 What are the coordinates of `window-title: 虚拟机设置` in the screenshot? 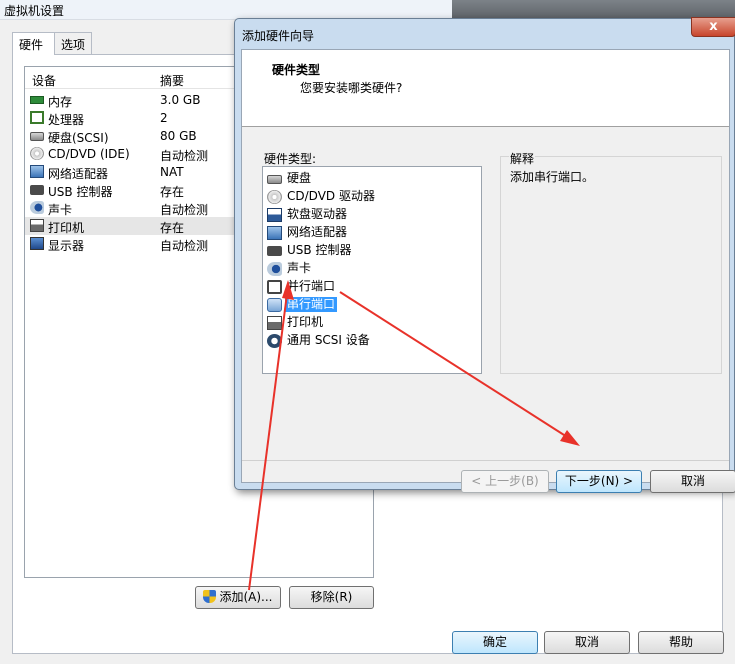 It's located at (34, 11).